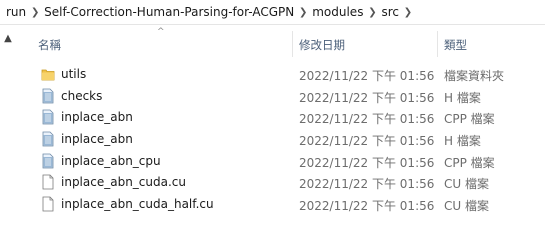 The image size is (545, 240). Describe the element at coordinates (337, 12) in the screenshot. I see `breadcrumb-item-modules: modules` at that location.